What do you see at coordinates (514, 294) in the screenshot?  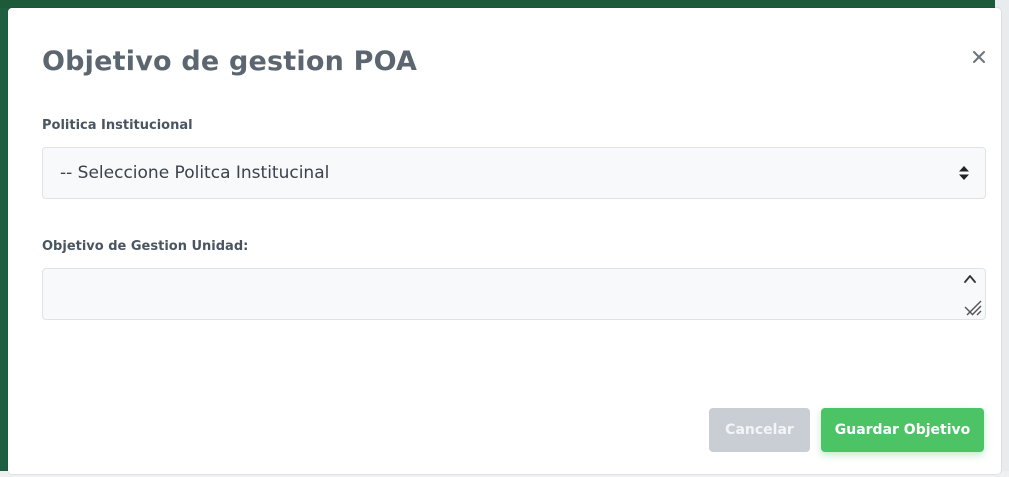 I see `objetivo-textarea` at bounding box center [514, 294].